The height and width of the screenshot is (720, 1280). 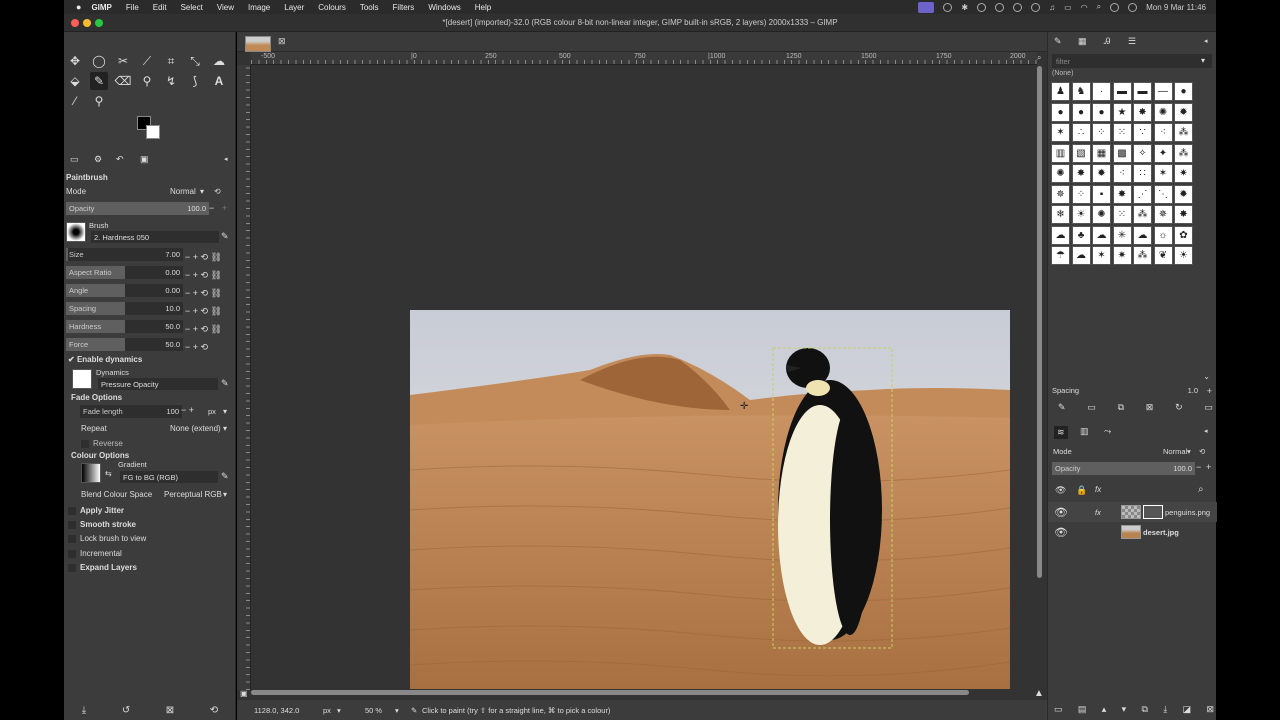 I want to click on background-color, so click(x=153, y=132).